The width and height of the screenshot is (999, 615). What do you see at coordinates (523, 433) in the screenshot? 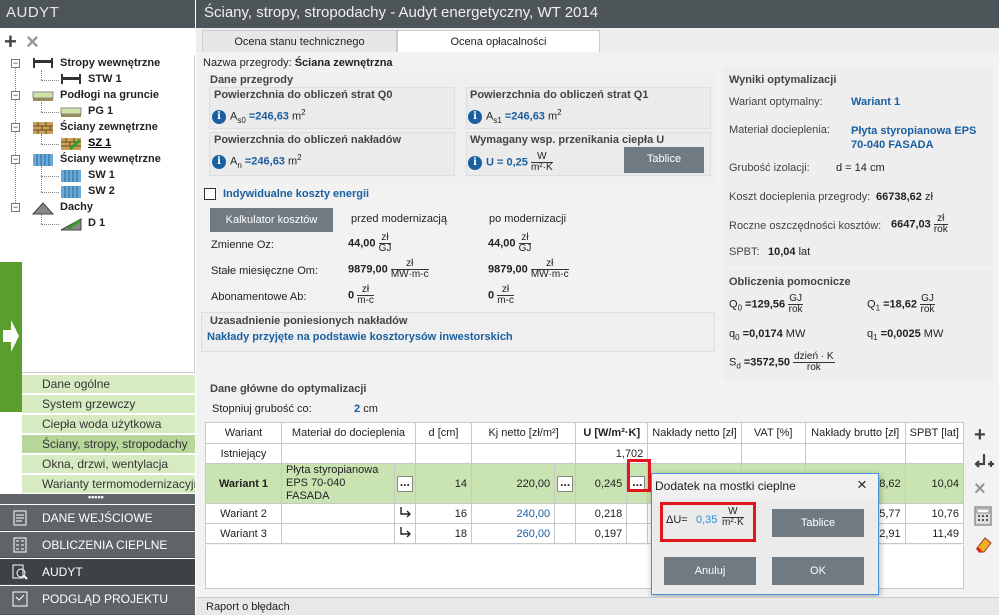
I see `col-kj: Kj netto [zł/m²]` at bounding box center [523, 433].